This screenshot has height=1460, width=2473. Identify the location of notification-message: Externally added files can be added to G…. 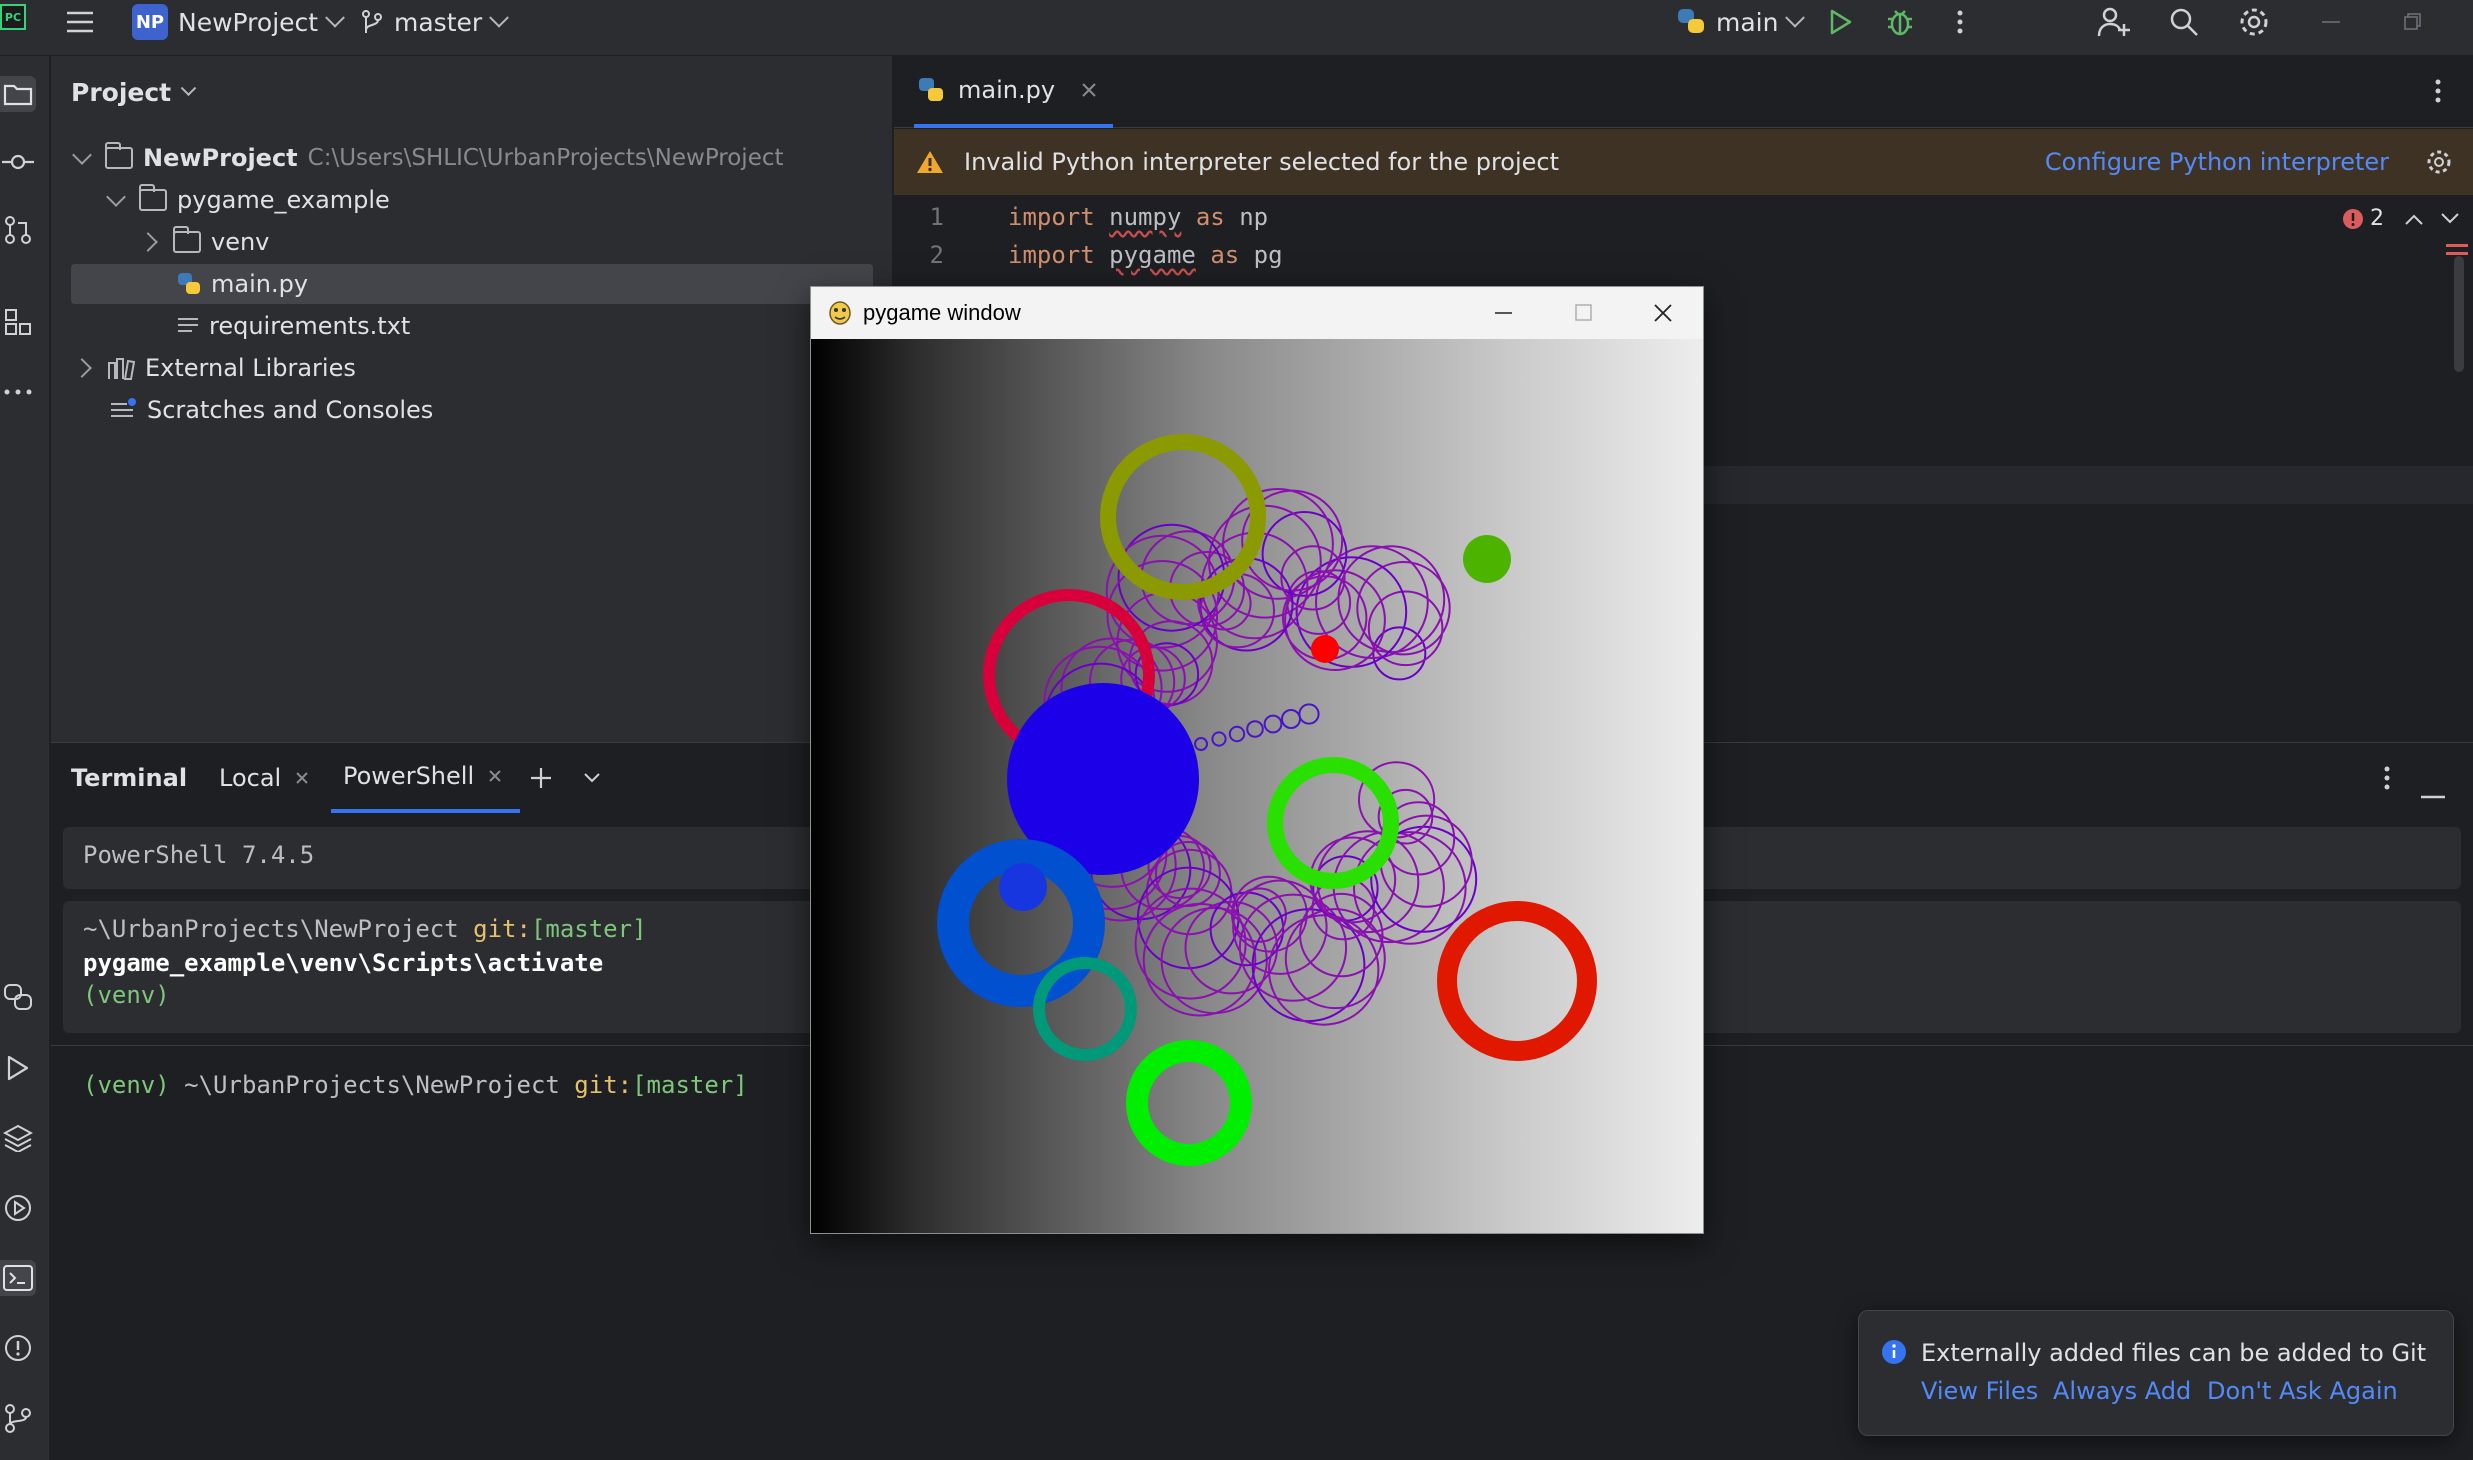
(2174, 1353).